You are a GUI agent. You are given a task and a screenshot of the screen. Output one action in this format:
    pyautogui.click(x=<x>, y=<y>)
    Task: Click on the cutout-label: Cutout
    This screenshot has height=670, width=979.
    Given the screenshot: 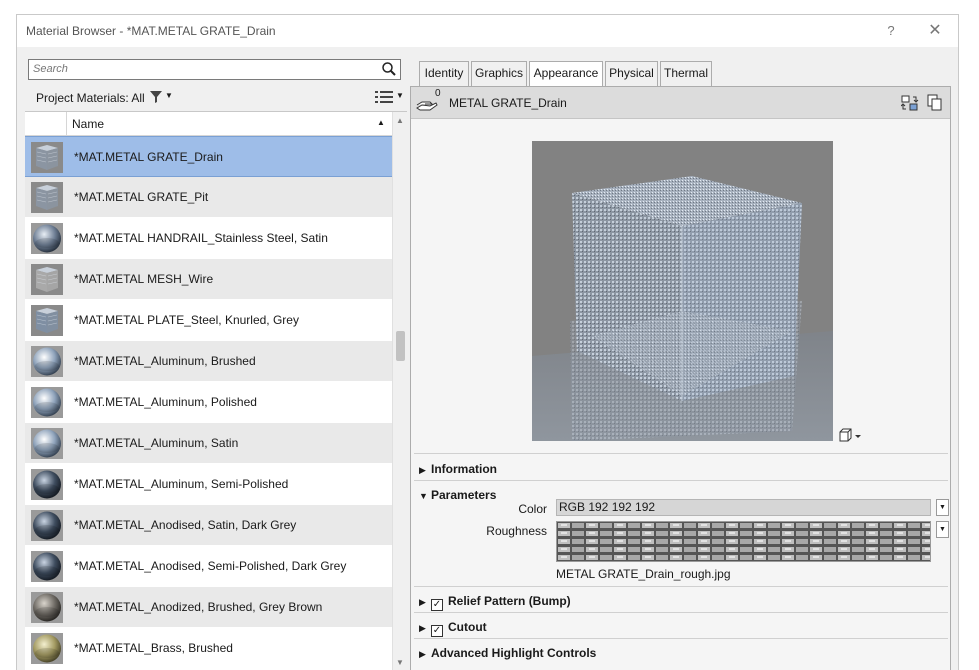 What is the action you would take?
    pyautogui.click(x=467, y=627)
    